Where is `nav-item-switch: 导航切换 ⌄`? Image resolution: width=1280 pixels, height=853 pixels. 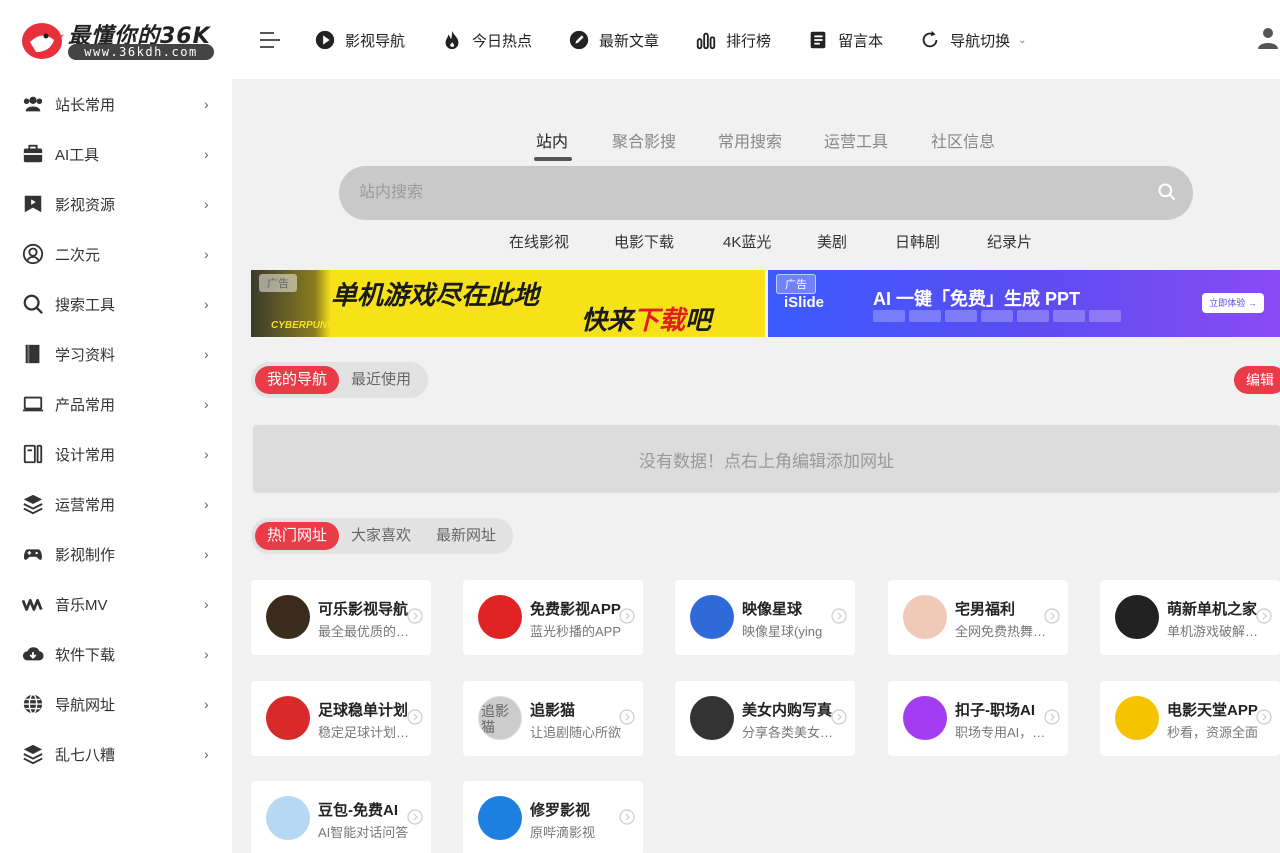 nav-item-switch: 导航切换 ⌄ is located at coordinates (972, 40).